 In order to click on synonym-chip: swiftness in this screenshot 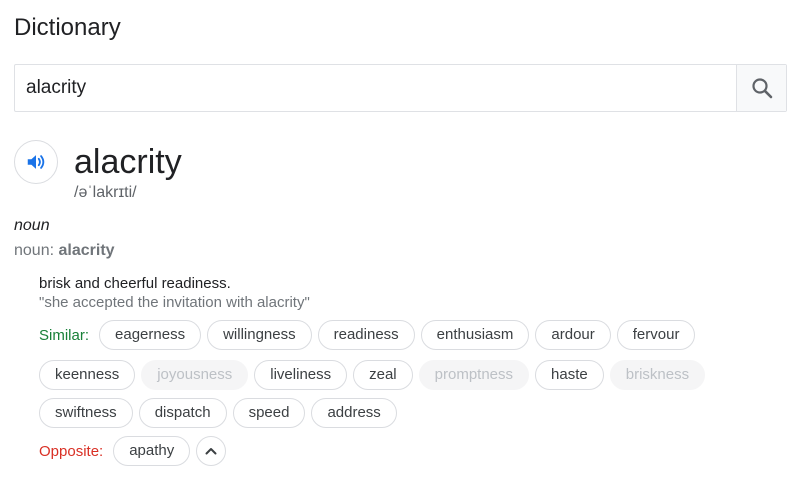, I will do `click(86, 413)`.